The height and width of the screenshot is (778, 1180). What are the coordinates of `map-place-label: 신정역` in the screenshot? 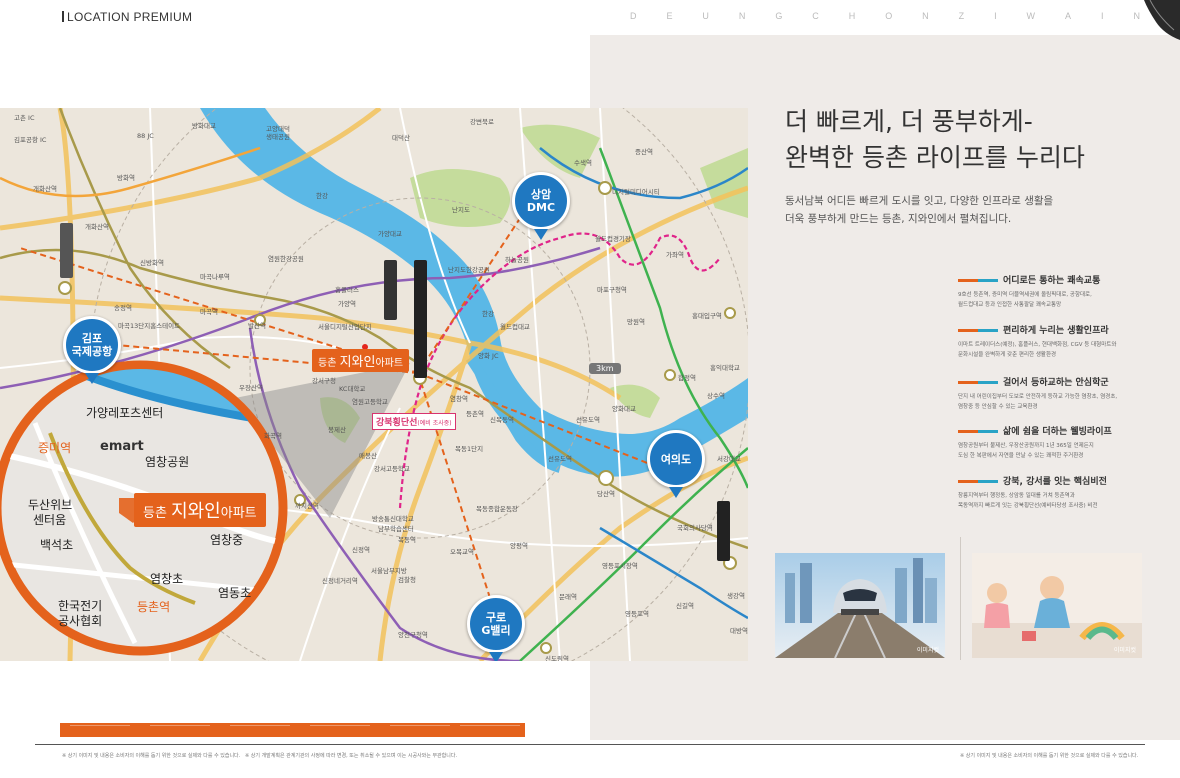 It's located at (361, 550).